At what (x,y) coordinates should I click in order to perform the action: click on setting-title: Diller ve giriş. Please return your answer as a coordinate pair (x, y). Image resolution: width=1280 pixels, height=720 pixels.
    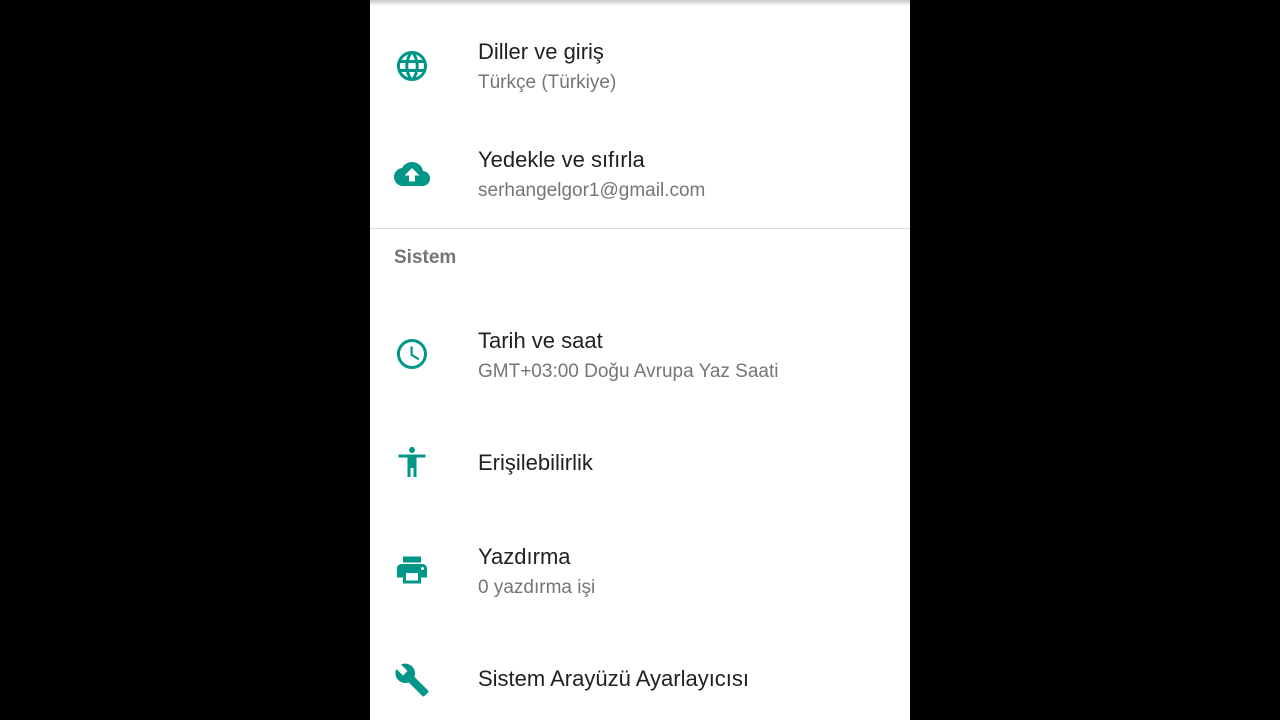
    Looking at the image, I should click on (541, 51).